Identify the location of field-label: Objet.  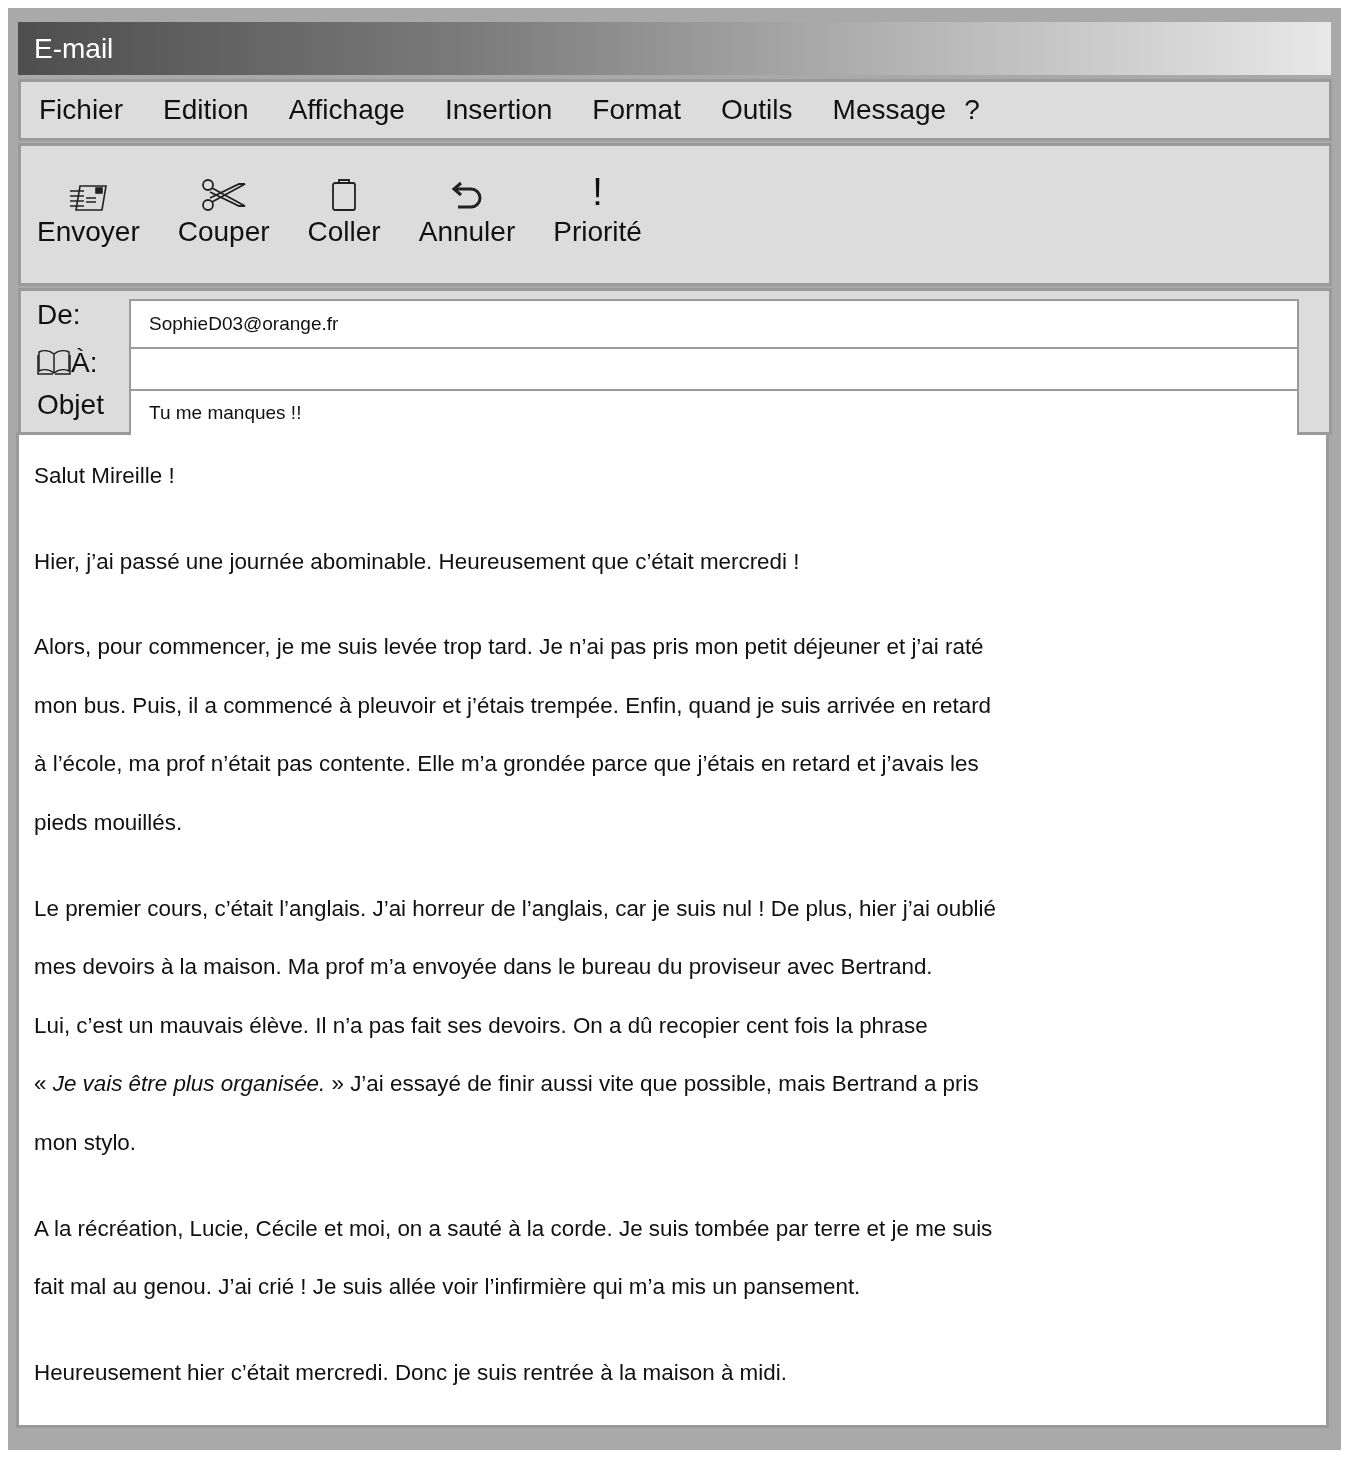
(70, 405).